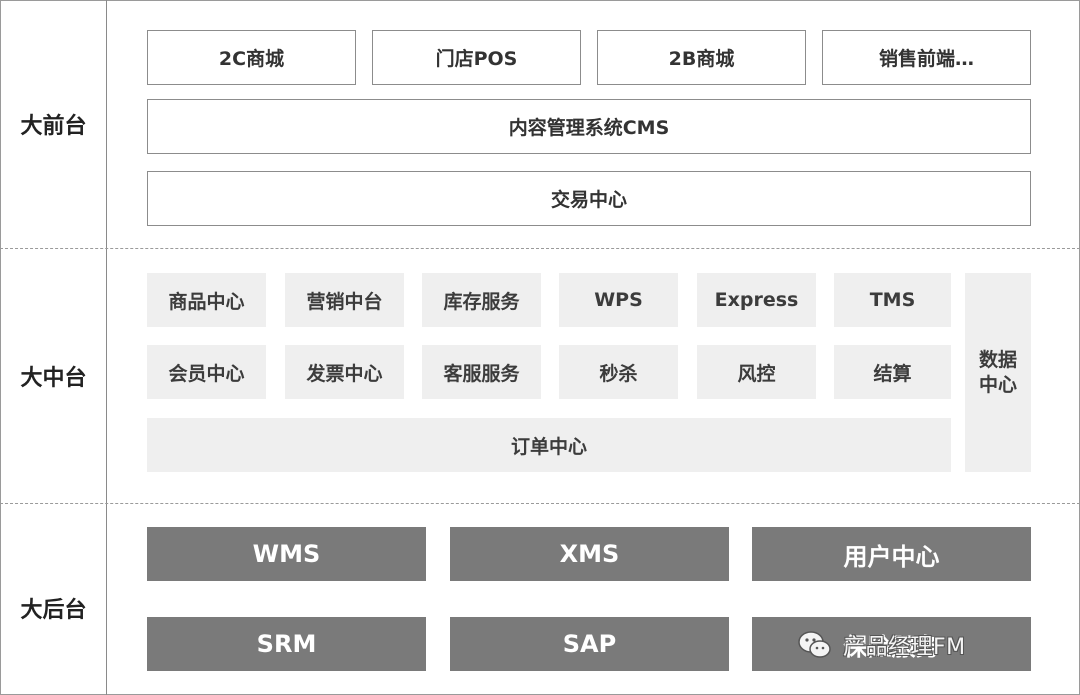 The height and width of the screenshot is (695, 1080). Describe the element at coordinates (344, 372) in the screenshot. I see `middle-invoice-center: 发票中心` at that location.